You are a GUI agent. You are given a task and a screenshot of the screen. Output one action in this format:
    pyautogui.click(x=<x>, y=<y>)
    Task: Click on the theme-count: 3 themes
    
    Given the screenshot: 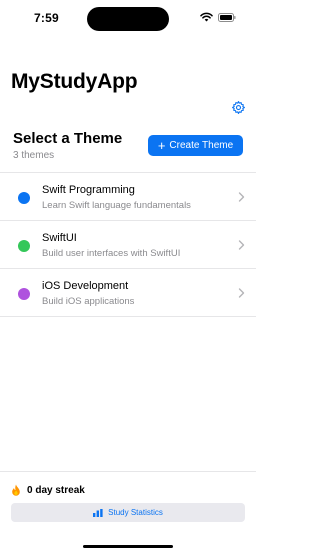 What is the action you would take?
    pyautogui.click(x=34, y=155)
    